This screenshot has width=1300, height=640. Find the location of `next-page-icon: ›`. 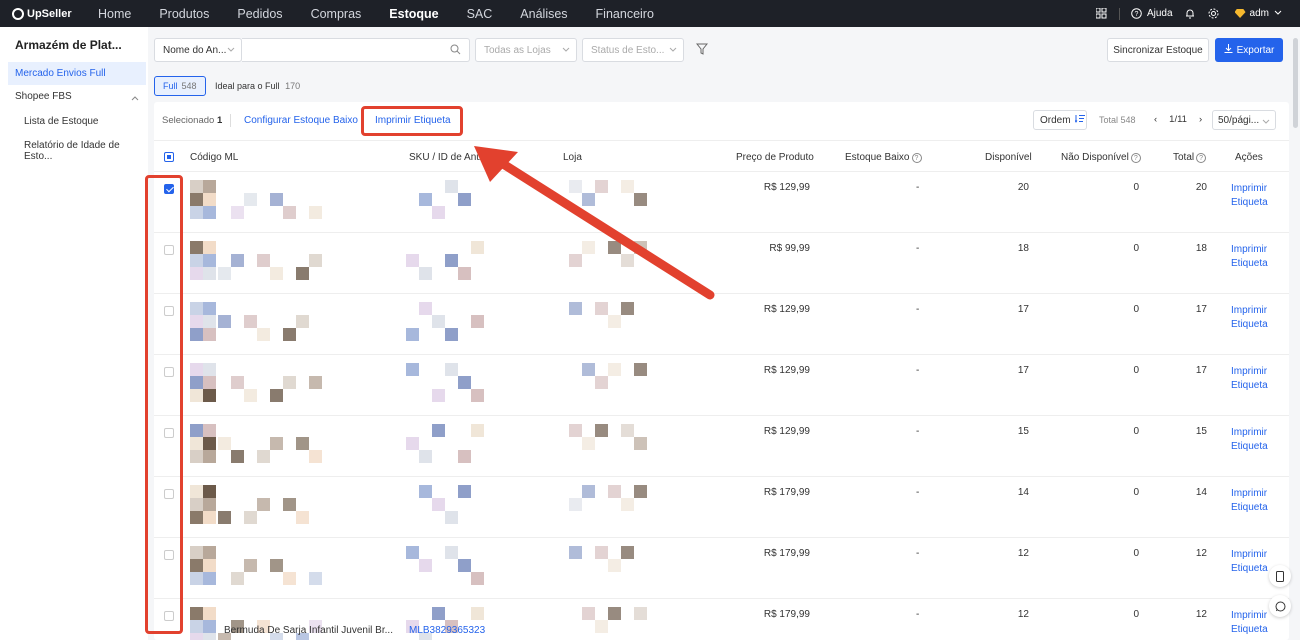

next-page-icon: › is located at coordinates (1200, 119).